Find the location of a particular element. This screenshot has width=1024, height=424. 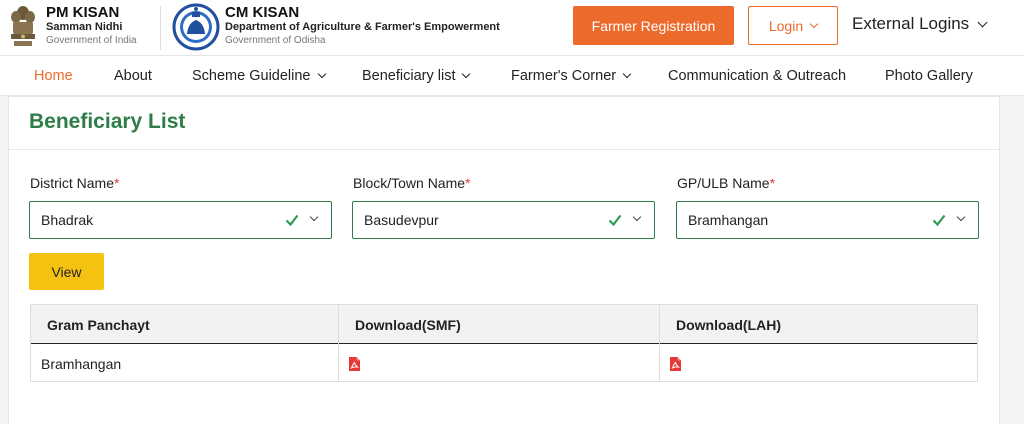

district-label: District Name* is located at coordinates (75, 183).